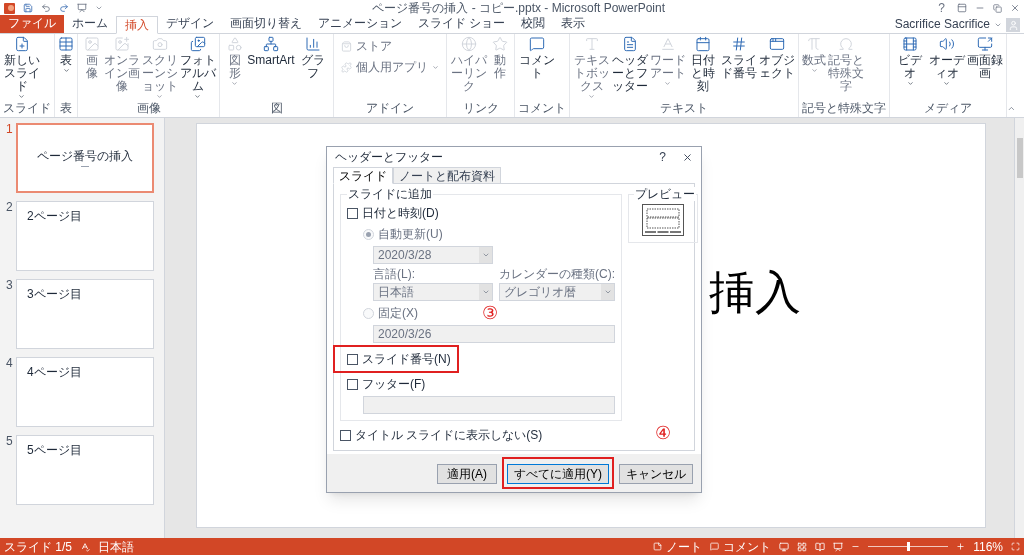  Describe the element at coordinates (961, 546) in the screenshot. I see `zoom-in-icon` at that location.